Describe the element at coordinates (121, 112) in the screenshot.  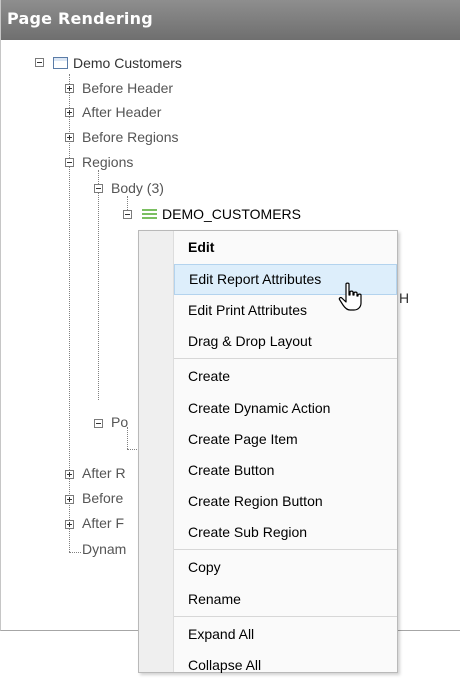
I see `tree-node-after-header: After Header` at that location.